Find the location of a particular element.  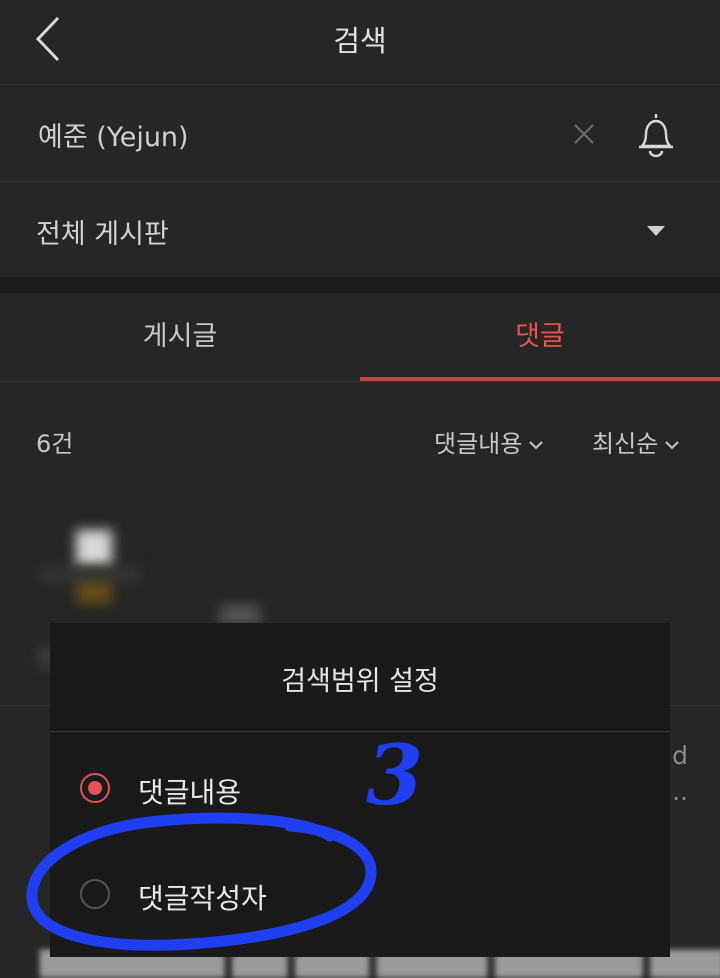

annotation-circle is located at coordinates (201, 881).